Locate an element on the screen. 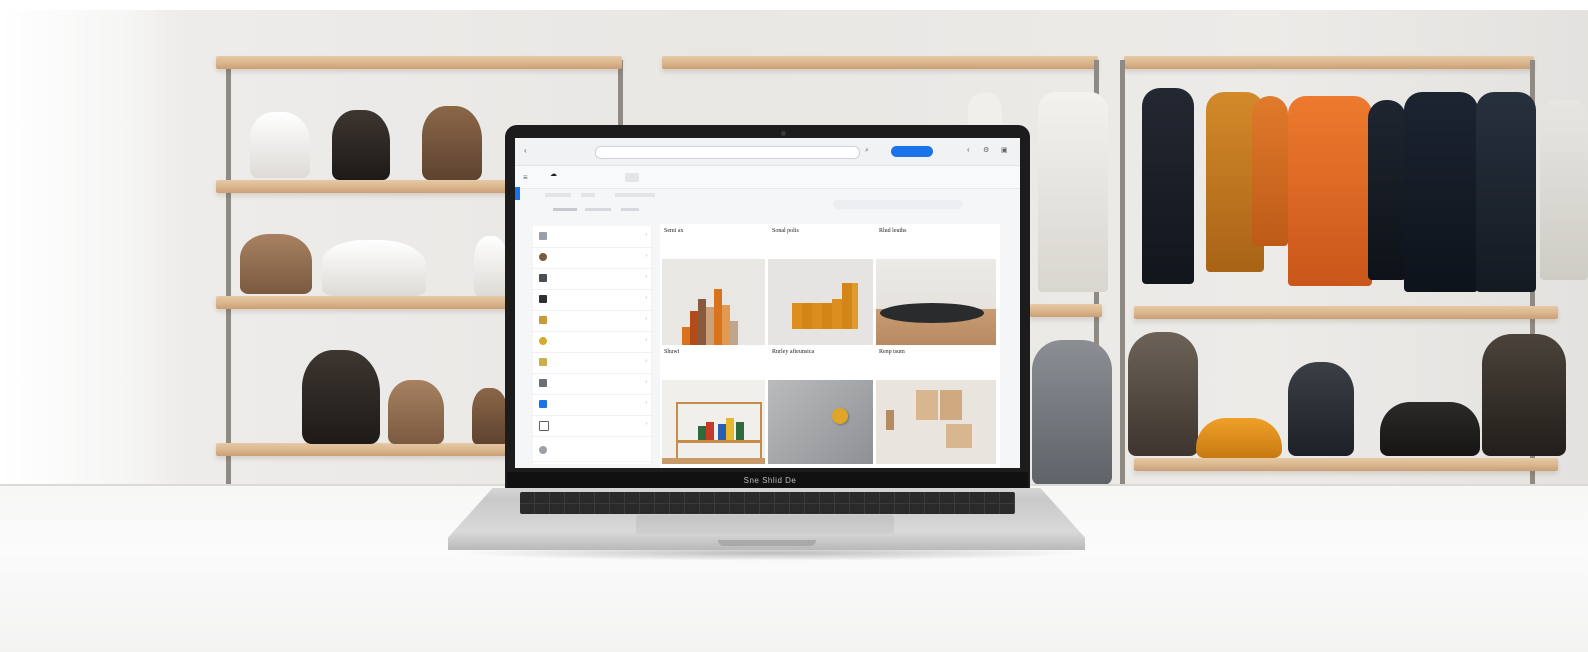 This screenshot has width=1588, height=652. card-title: Semi ax is located at coordinates (674, 231).